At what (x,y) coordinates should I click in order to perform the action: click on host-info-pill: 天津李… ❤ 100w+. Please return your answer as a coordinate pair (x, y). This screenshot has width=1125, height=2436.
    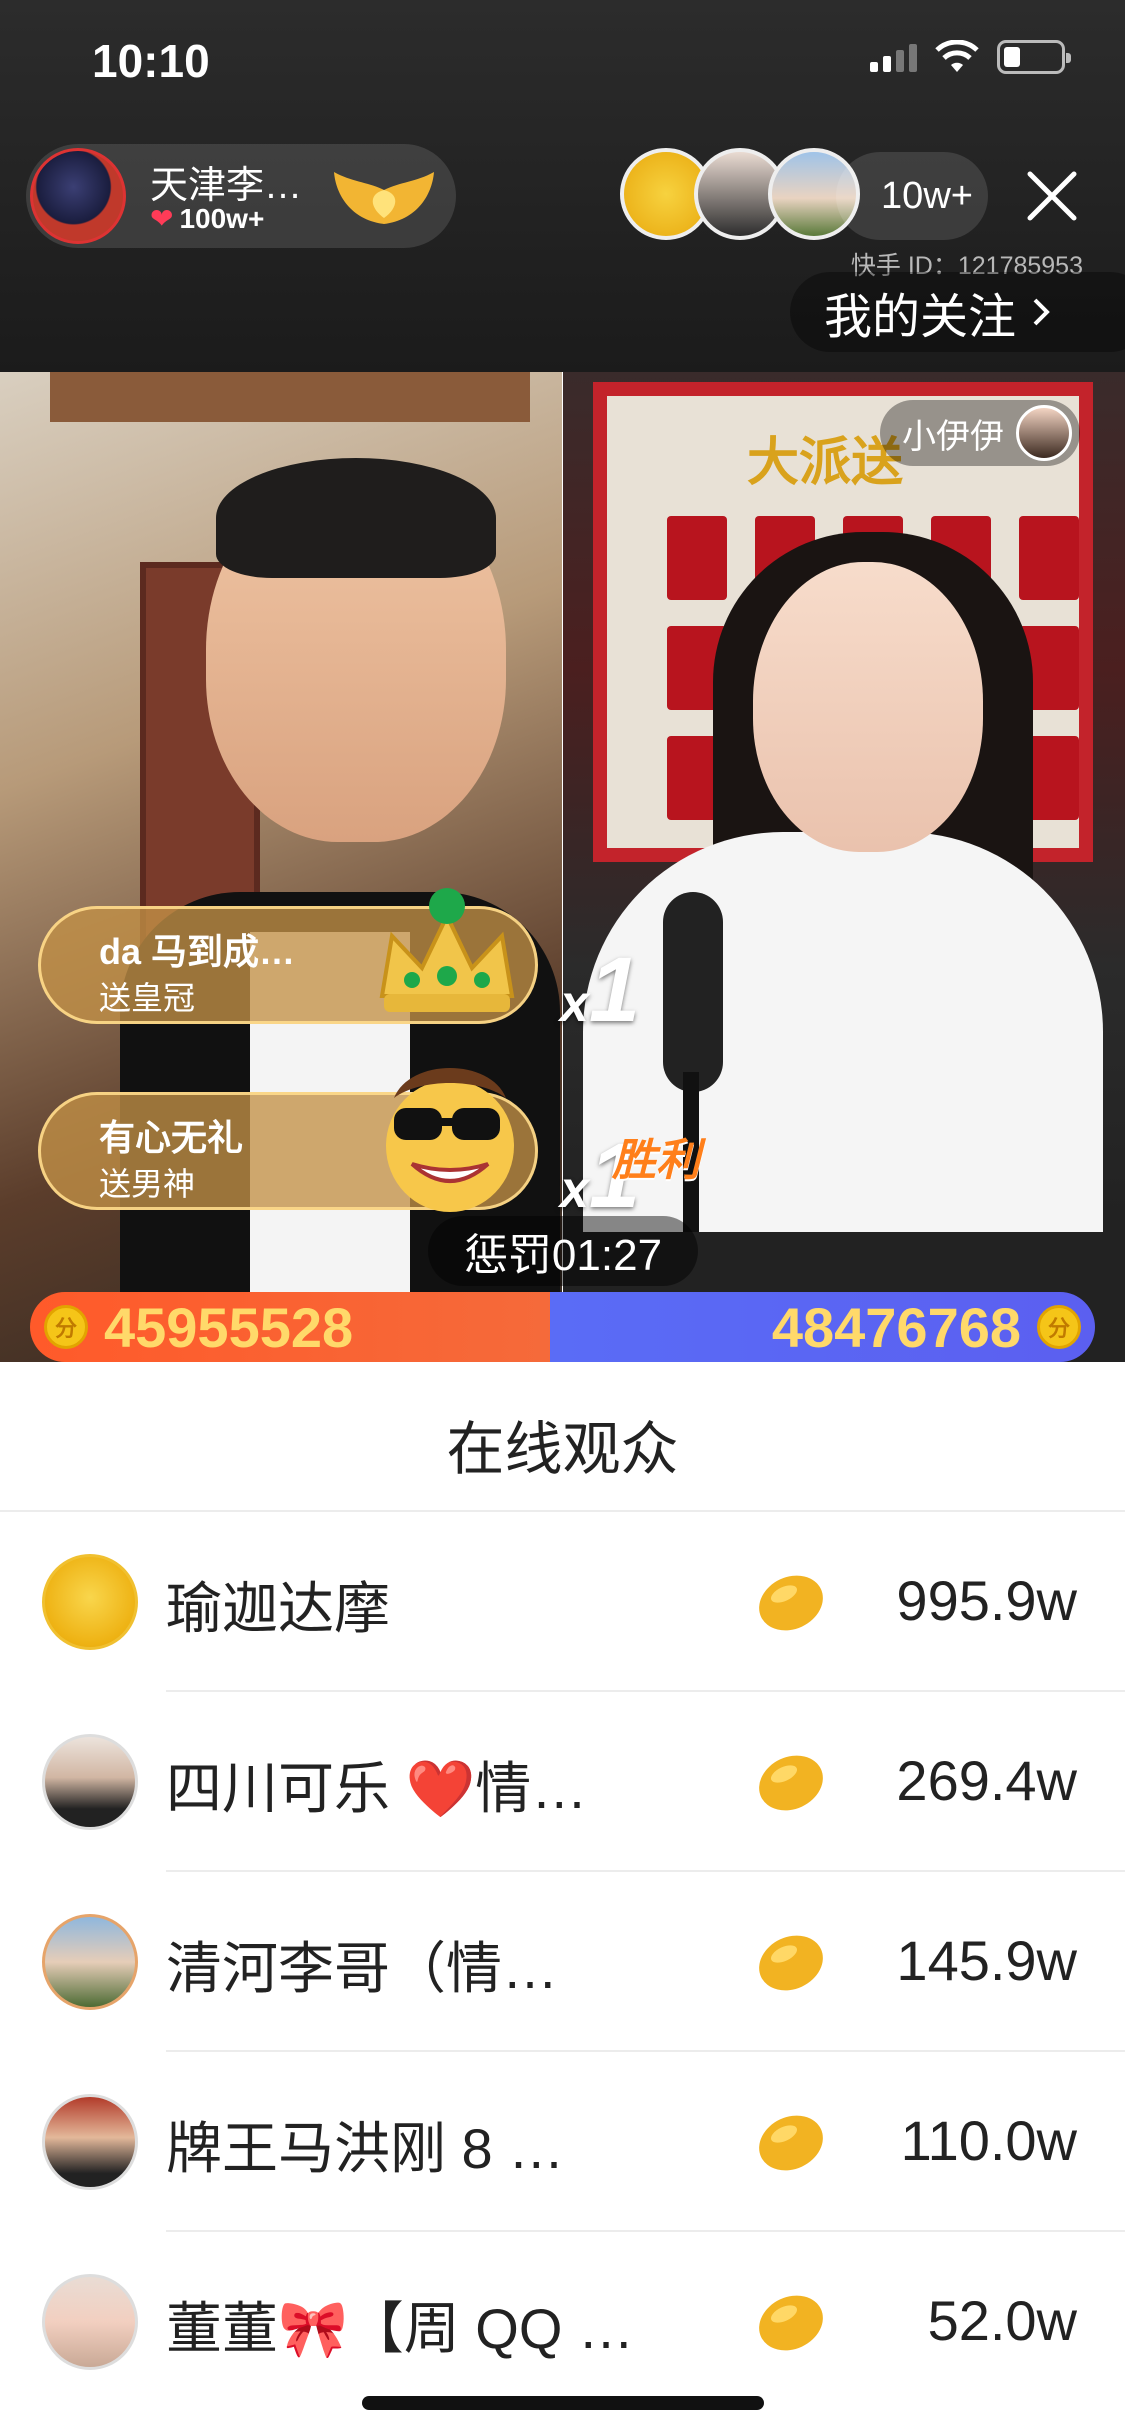
    Looking at the image, I should click on (241, 196).